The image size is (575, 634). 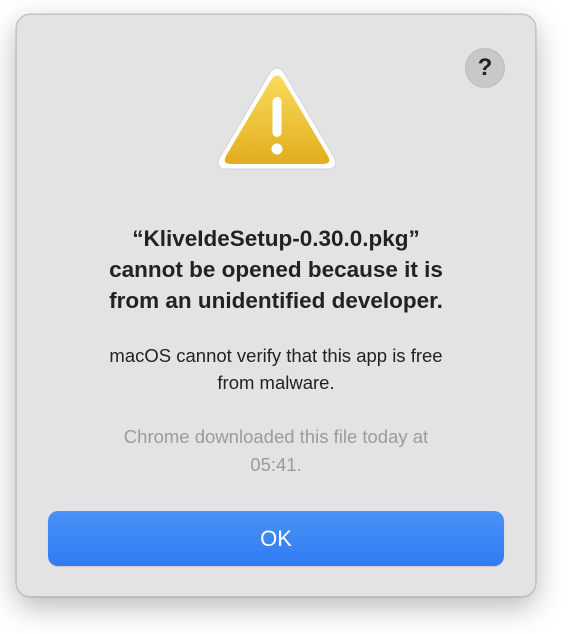 I want to click on info-line: Chrome downloaded this file today at, so click(x=276, y=436).